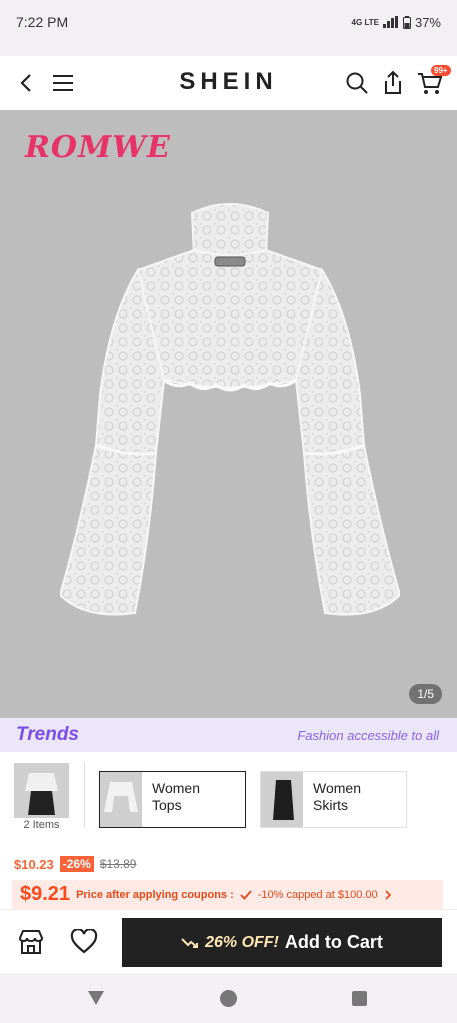 The height and width of the screenshot is (1023, 457). I want to click on system-navigation-bar, so click(228, 998).